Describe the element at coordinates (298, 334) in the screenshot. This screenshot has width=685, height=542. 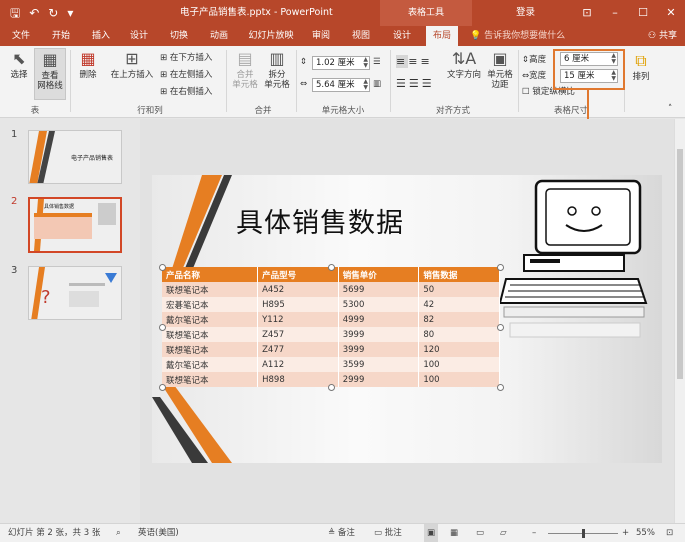
I see `table-cell: Z457` at that location.